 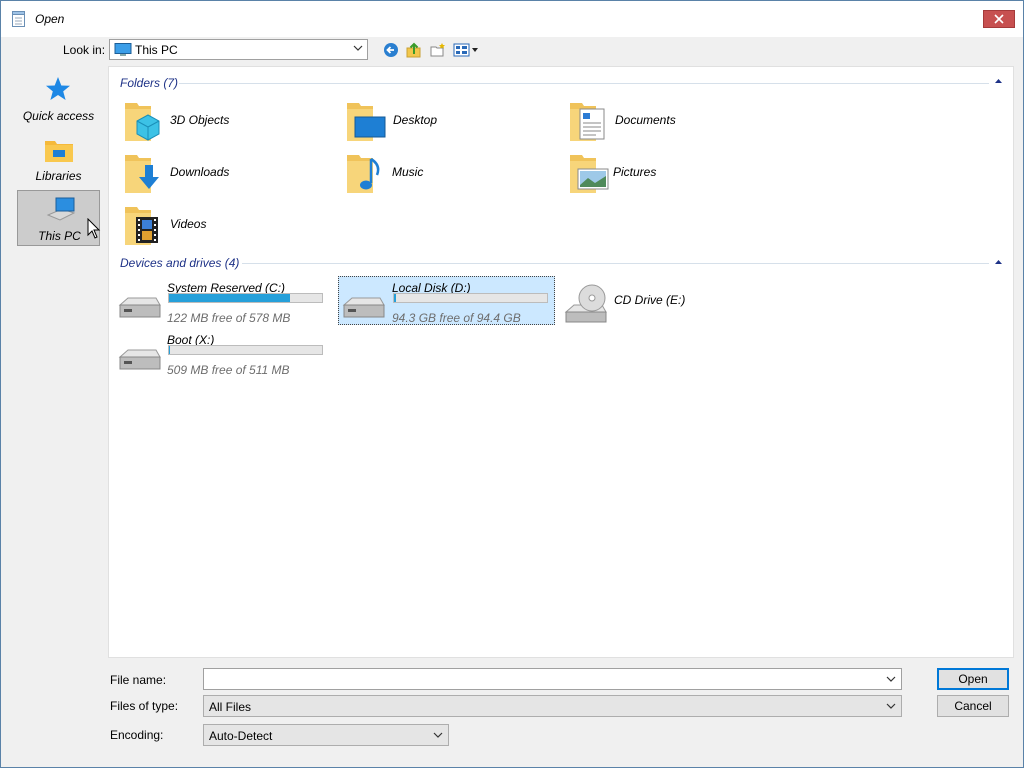 I want to click on open-button: Open, so click(x=973, y=679).